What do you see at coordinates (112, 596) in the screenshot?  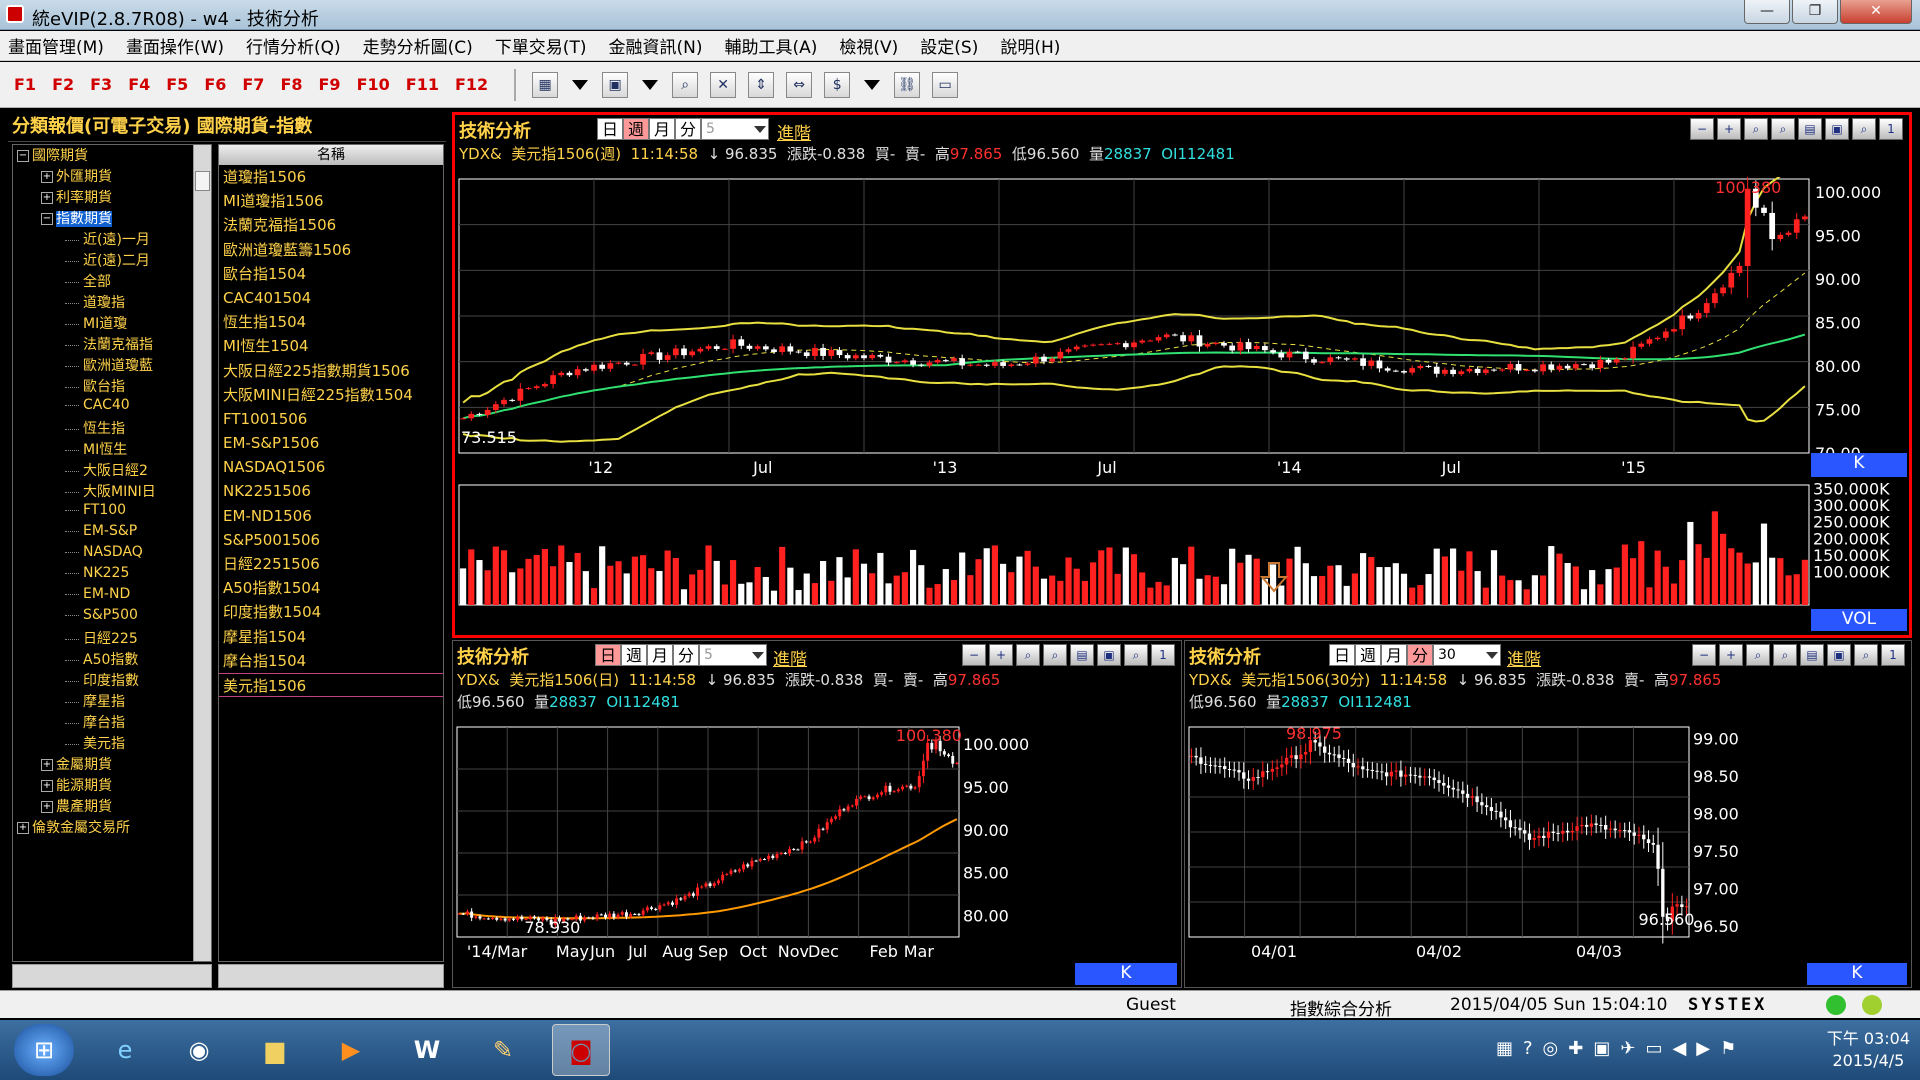 I see `tree-item: EM-ND` at bounding box center [112, 596].